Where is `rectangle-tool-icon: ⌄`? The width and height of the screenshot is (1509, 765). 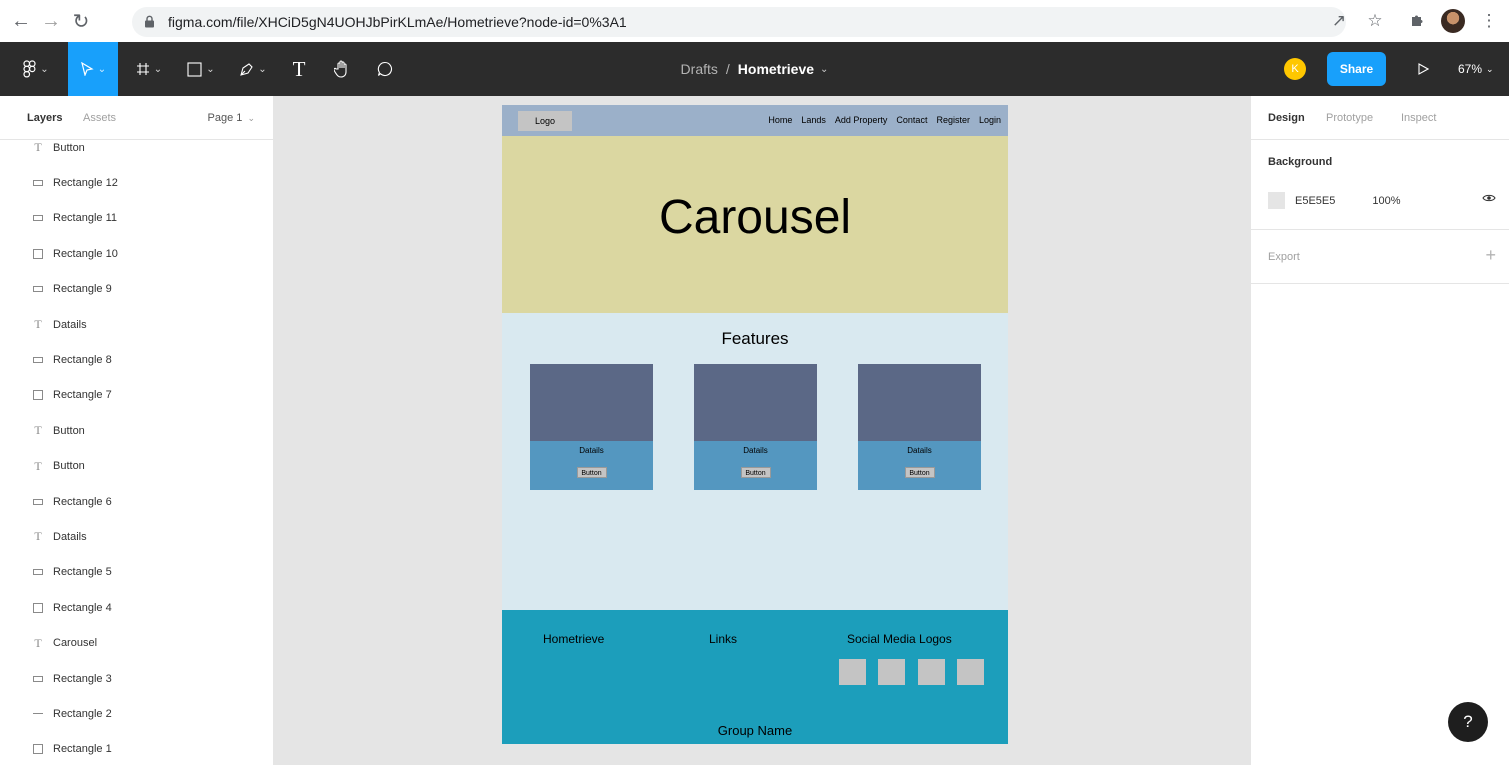 rectangle-tool-icon: ⌄ is located at coordinates (201, 69).